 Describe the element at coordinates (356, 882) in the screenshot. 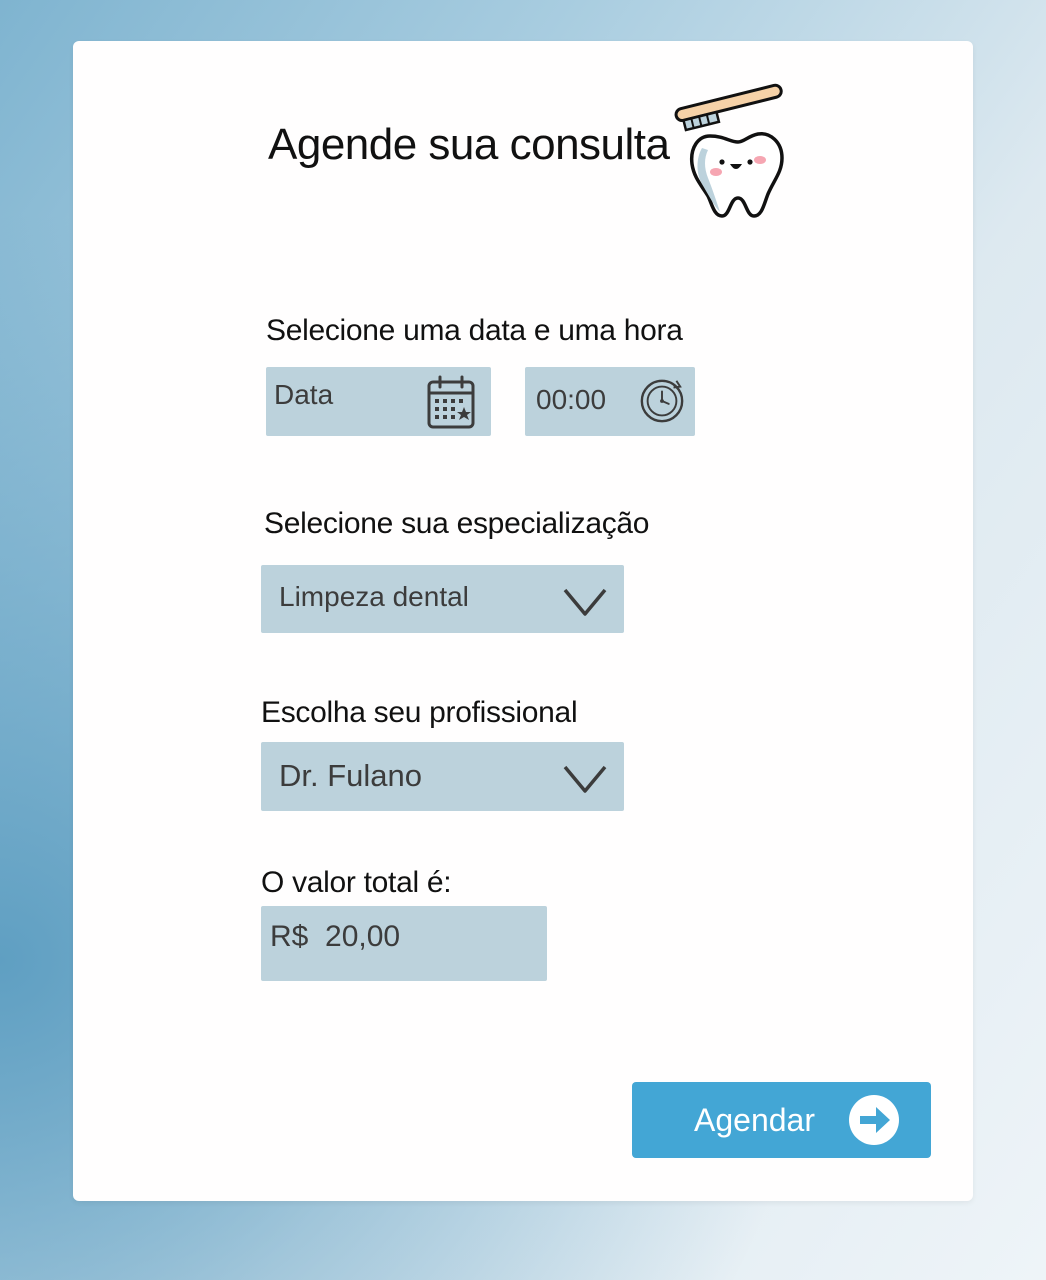

I see `total-label: O valor total é:` at that location.